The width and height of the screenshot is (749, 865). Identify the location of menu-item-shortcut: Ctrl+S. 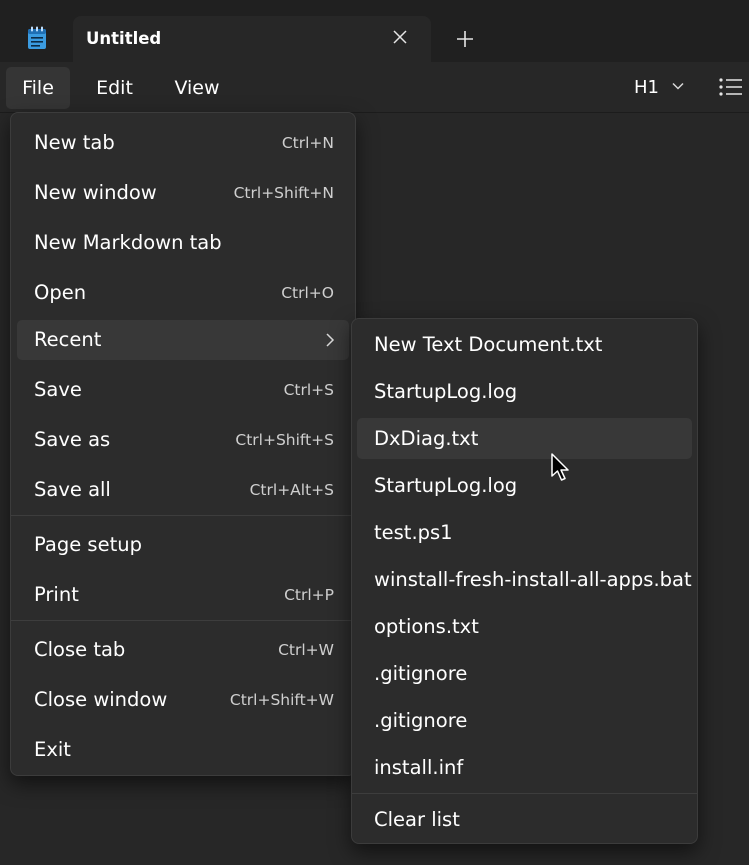
(308, 390).